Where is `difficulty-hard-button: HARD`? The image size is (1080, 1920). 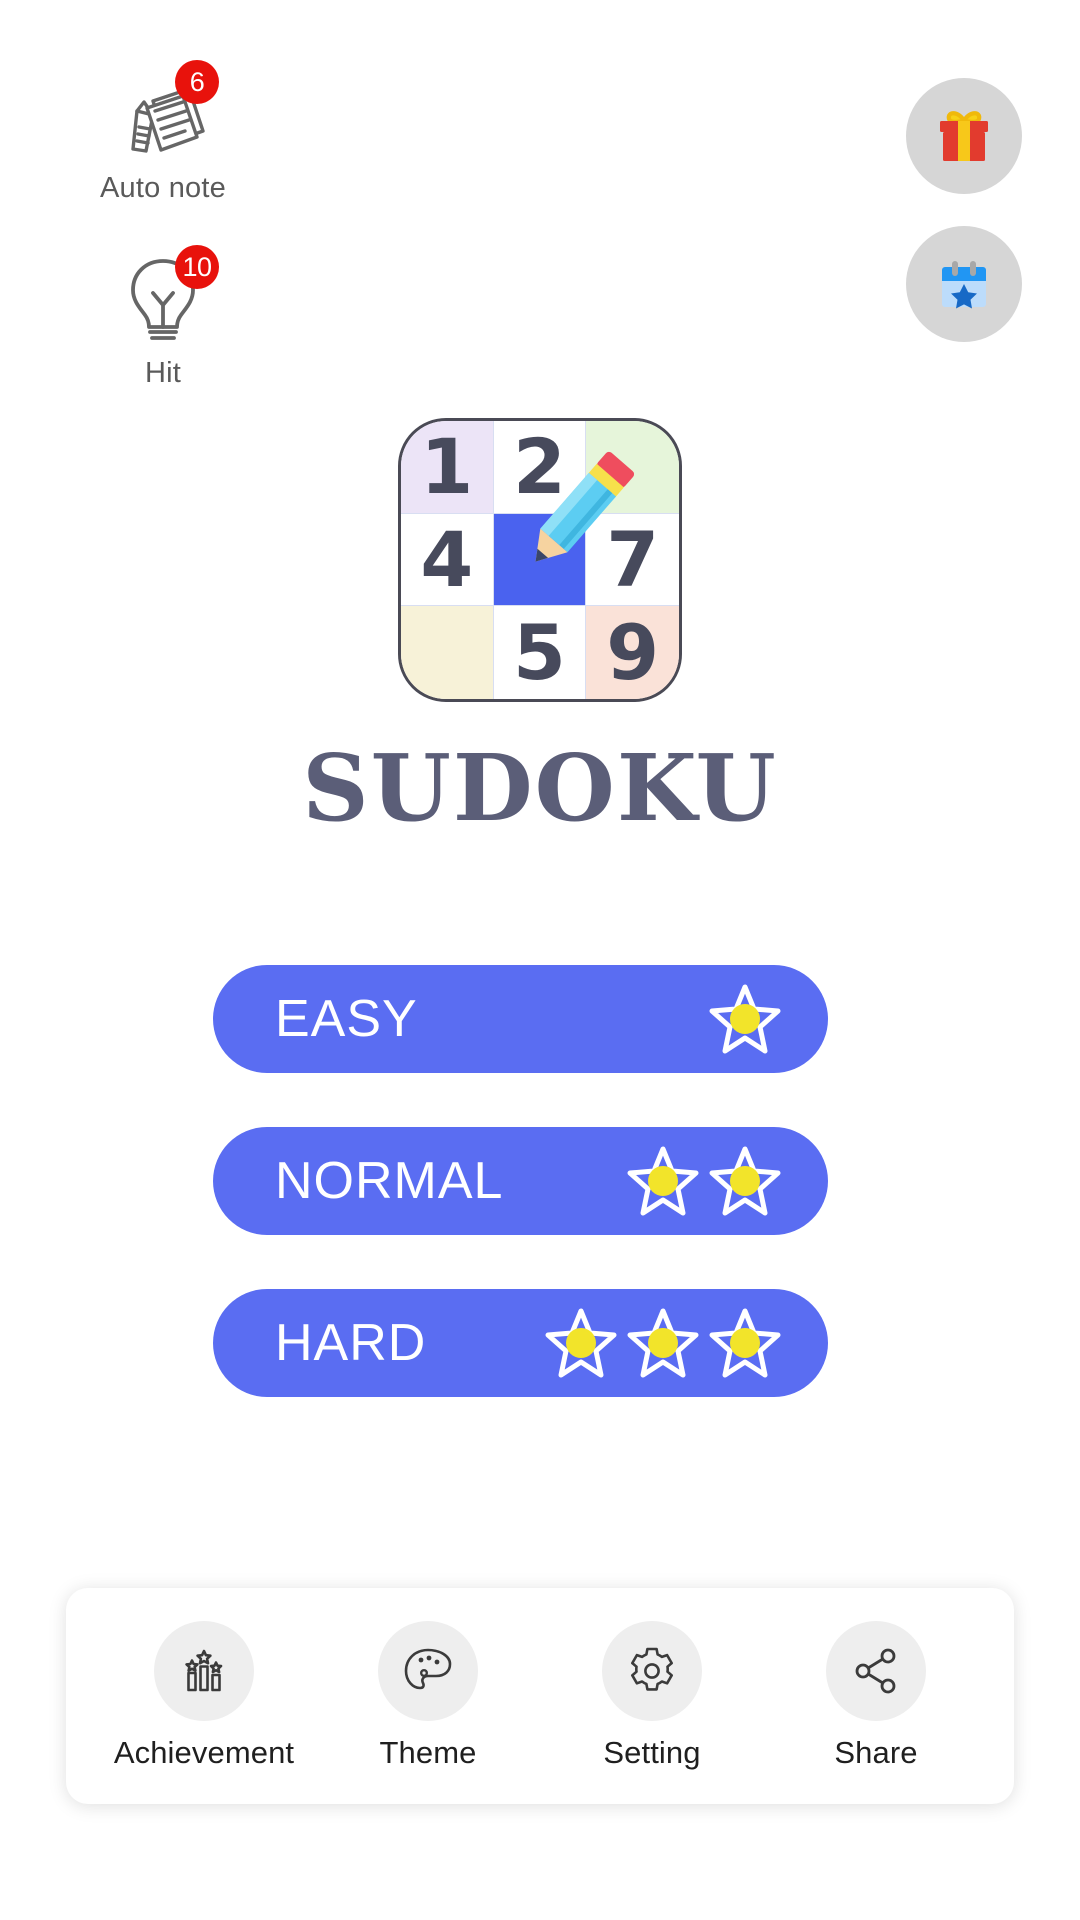
difficulty-hard-button: HARD is located at coordinates (520, 1343).